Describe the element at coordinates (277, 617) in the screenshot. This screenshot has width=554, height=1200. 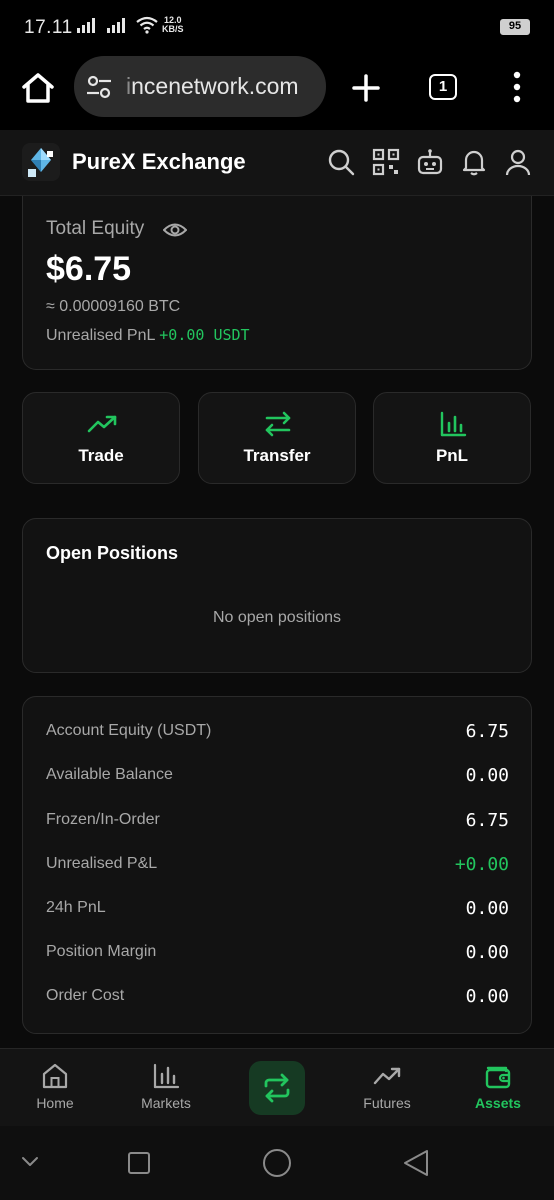
I see `no-positions-text: No open positions` at that location.